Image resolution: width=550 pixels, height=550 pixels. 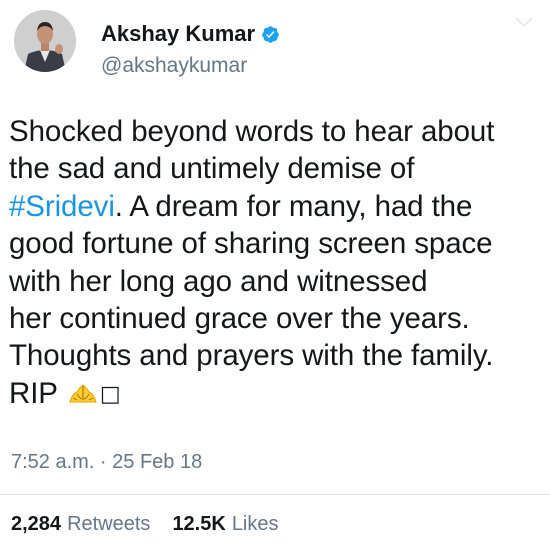 I want to click on verified-badge-icon, so click(x=270, y=34).